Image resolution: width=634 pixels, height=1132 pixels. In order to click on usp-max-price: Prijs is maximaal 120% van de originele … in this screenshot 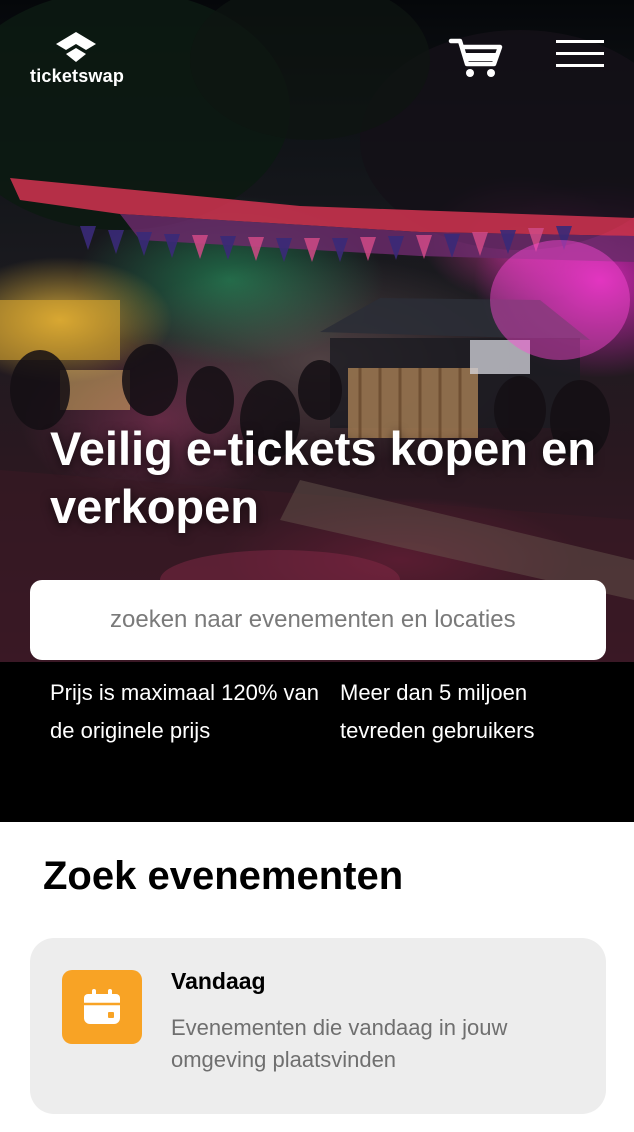, I will do `click(184, 711)`.